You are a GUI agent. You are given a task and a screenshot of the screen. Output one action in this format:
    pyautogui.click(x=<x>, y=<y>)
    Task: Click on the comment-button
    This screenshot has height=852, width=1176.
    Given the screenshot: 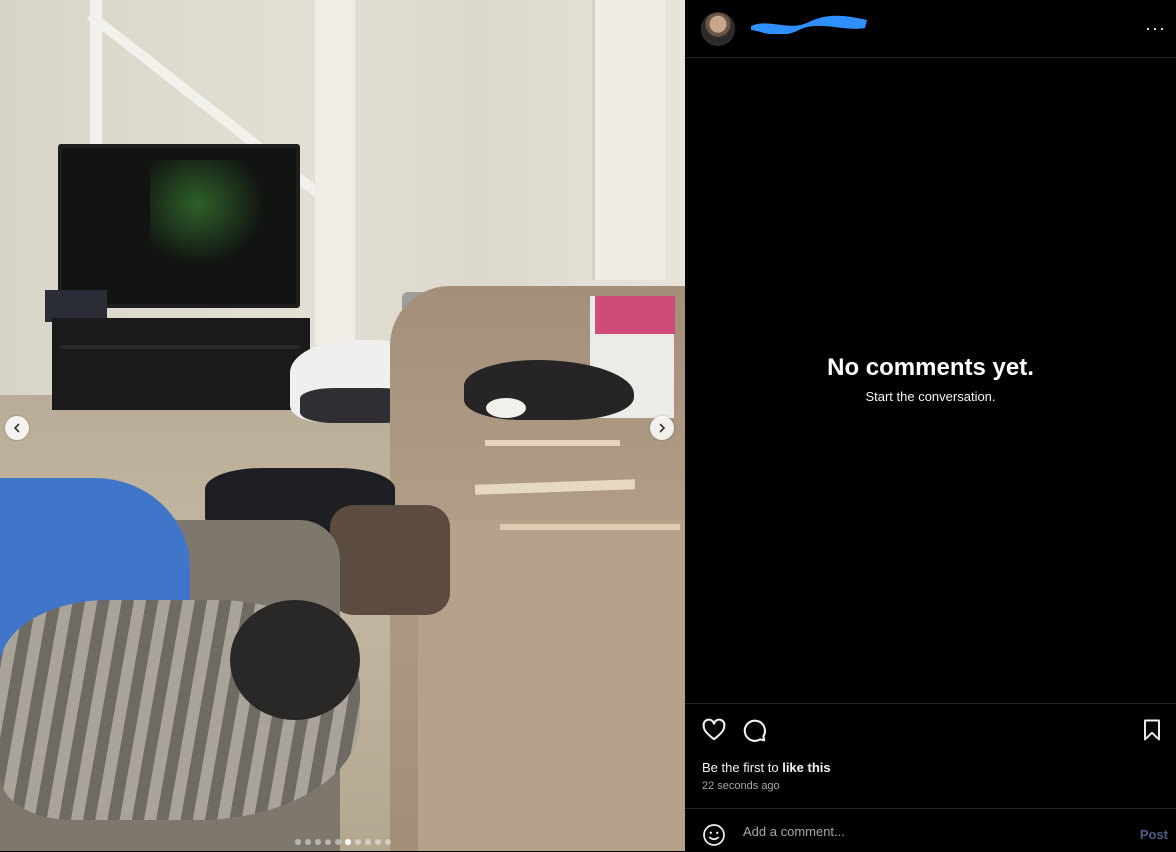 What is the action you would take?
    pyautogui.click(x=754, y=732)
    